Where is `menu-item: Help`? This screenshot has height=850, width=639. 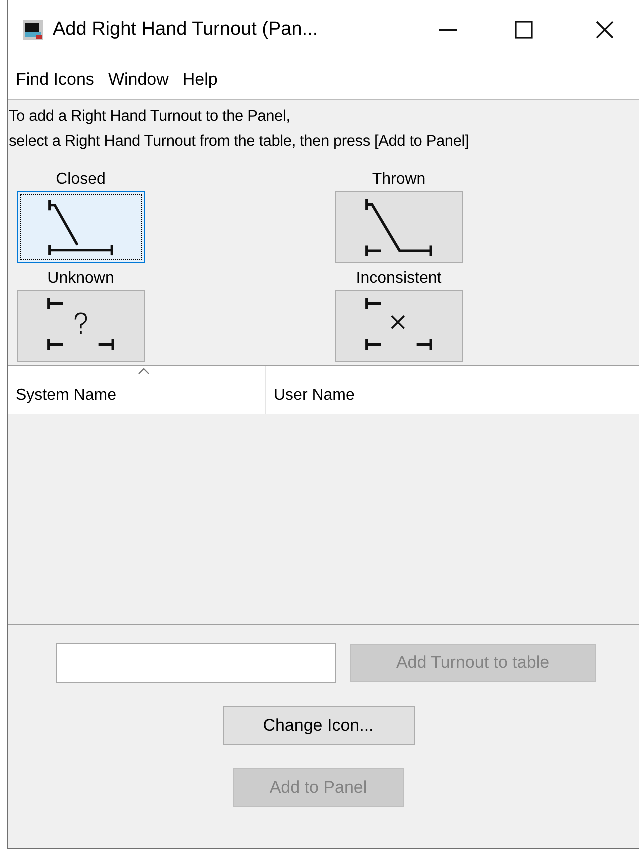 menu-item: Help is located at coordinates (200, 79).